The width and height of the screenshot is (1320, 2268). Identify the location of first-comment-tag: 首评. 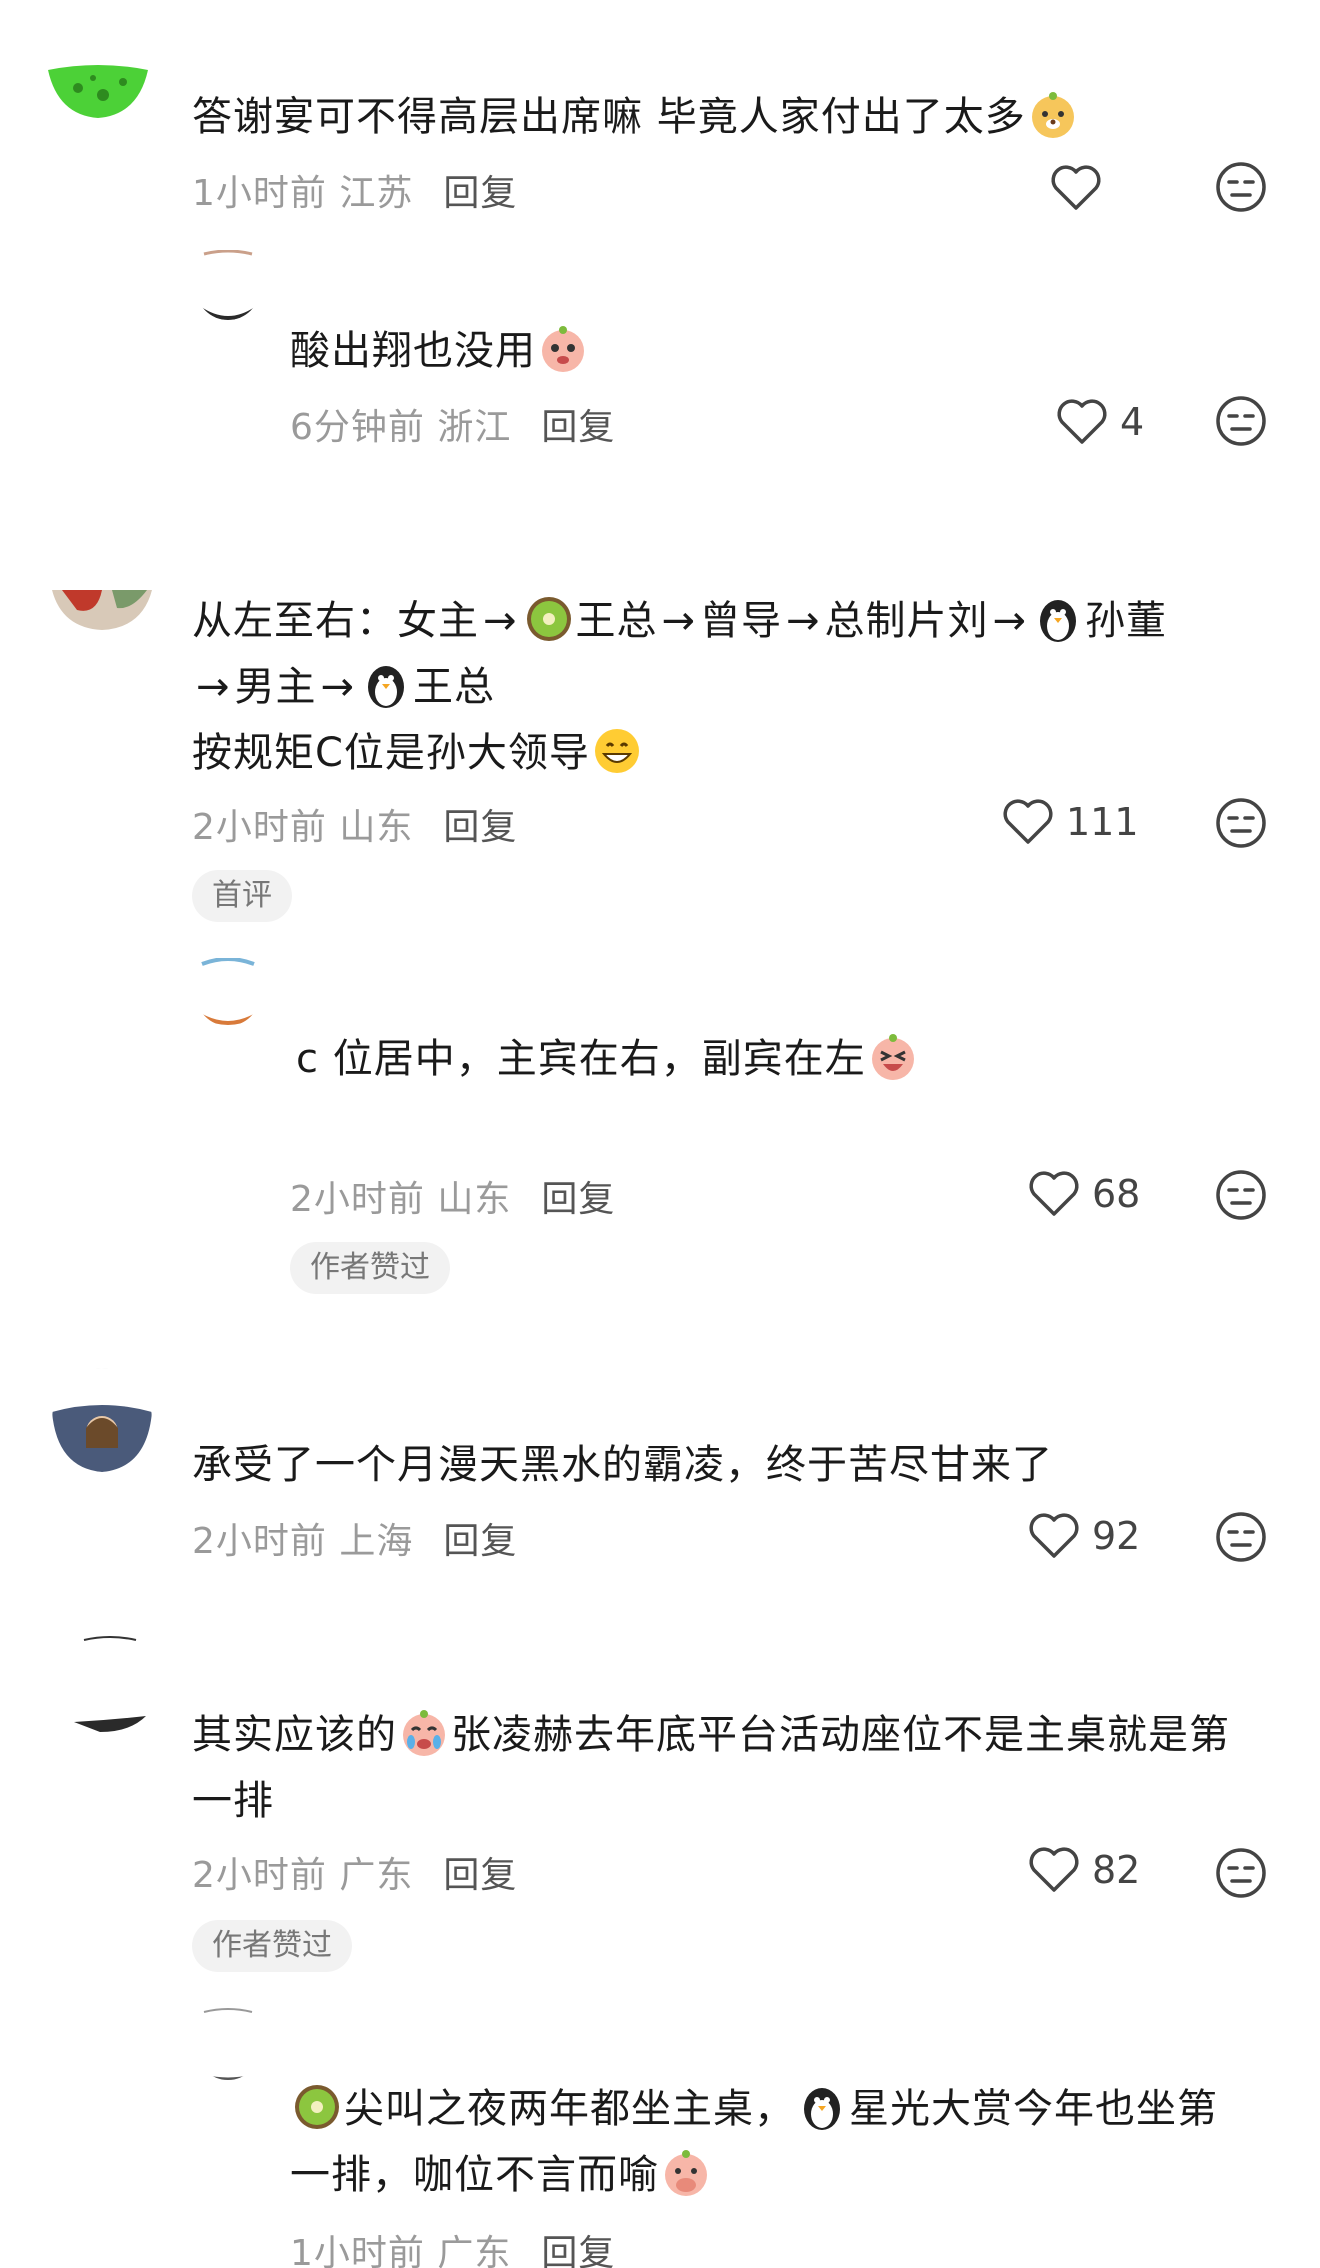
(242, 896).